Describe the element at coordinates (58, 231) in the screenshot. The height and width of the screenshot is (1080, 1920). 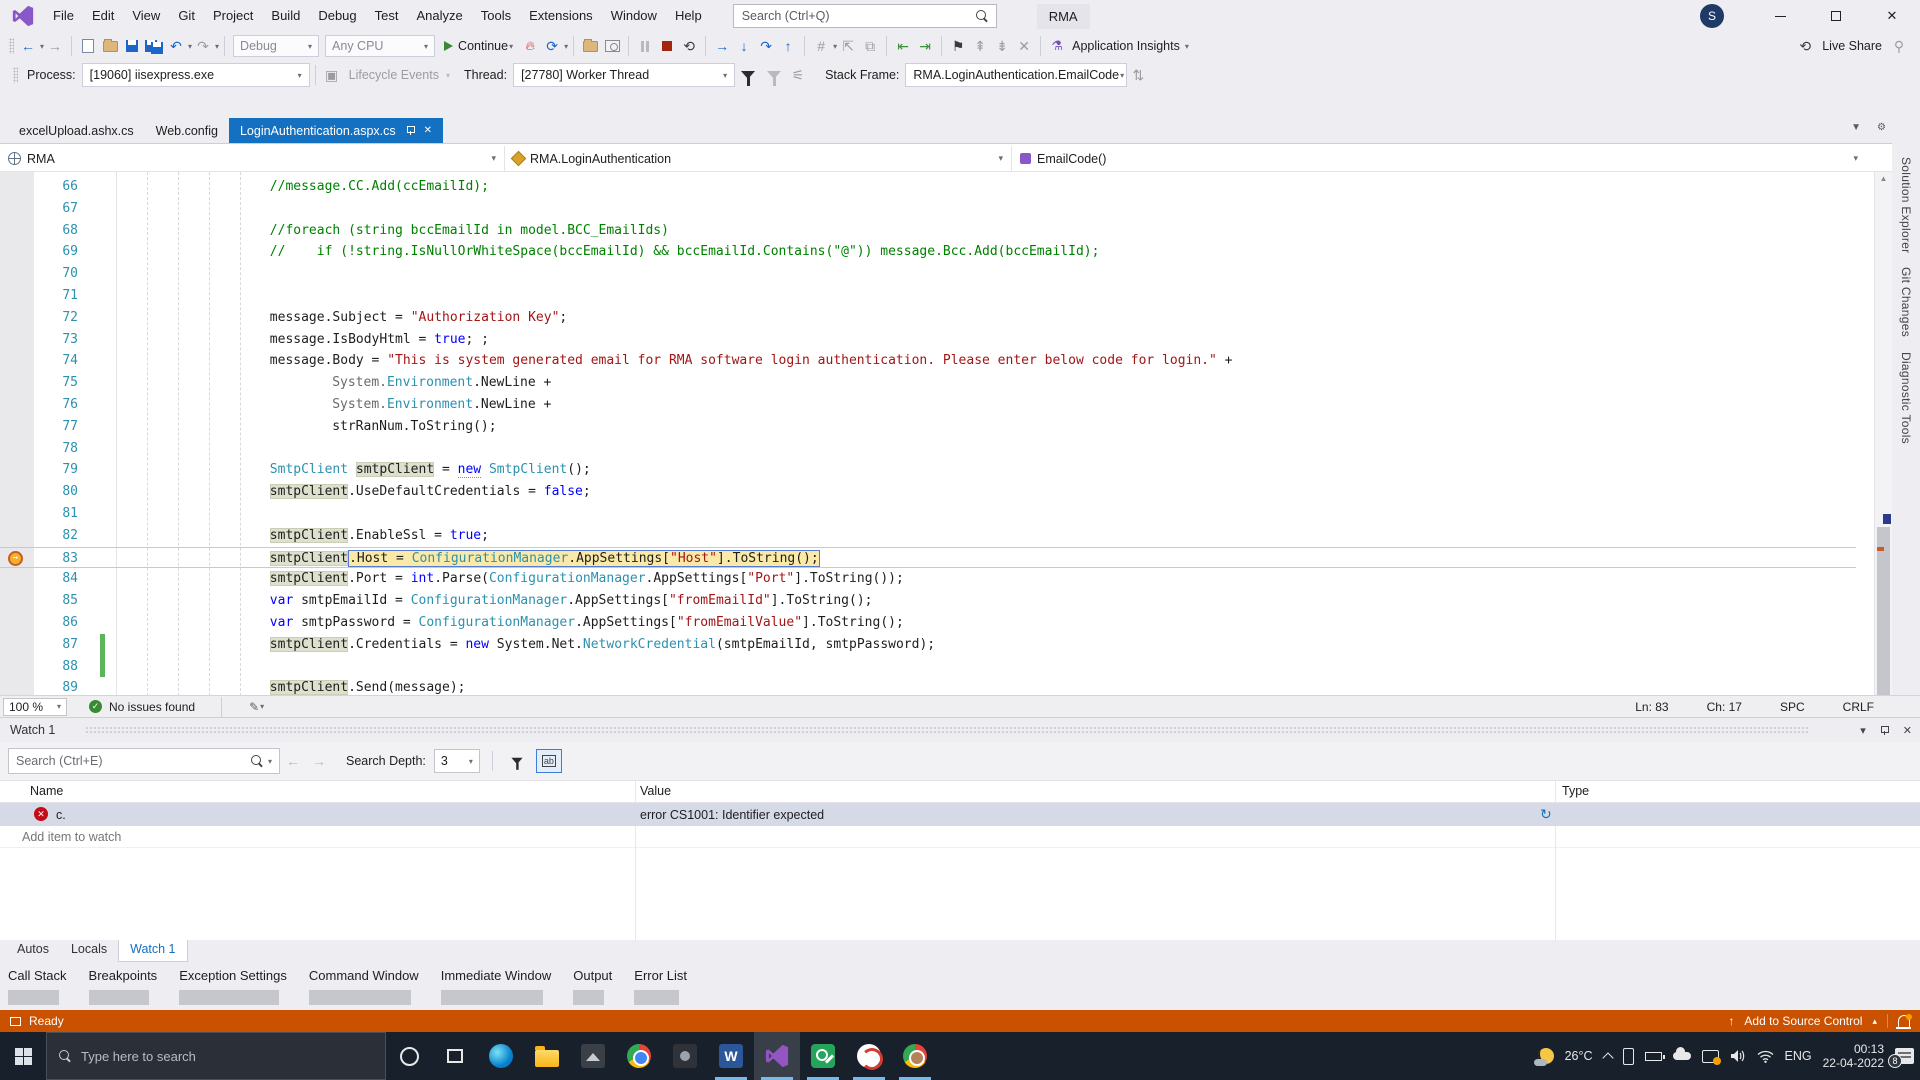
I see `line-number: 68` at that location.